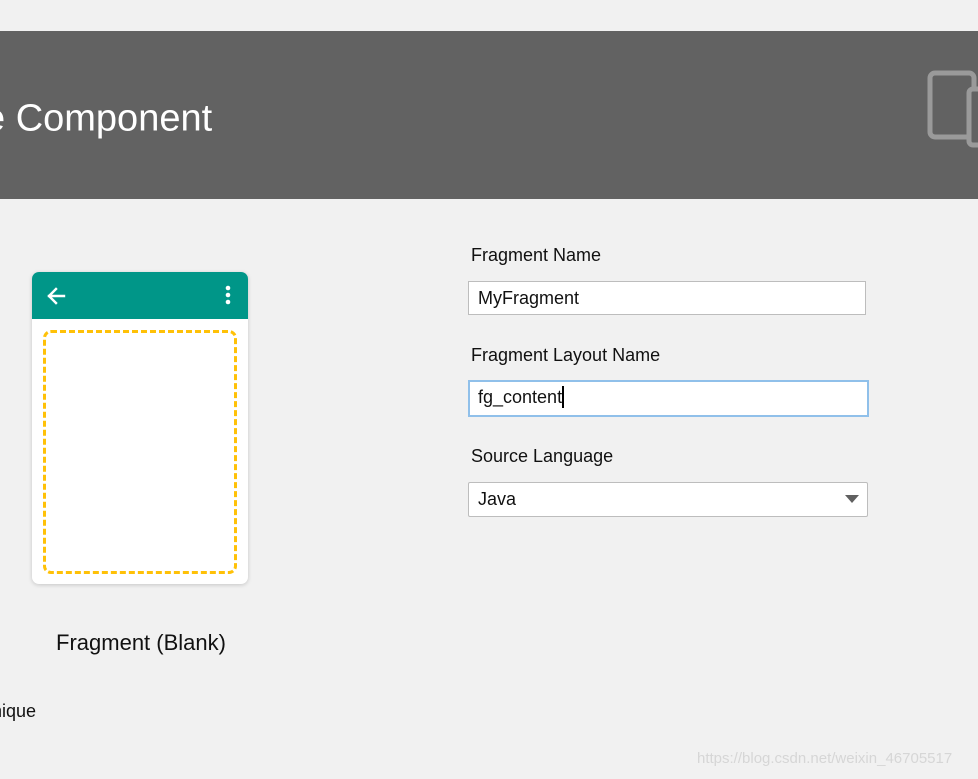 The image size is (978, 779). I want to click on chevron-down-icon, so click(852, 499).